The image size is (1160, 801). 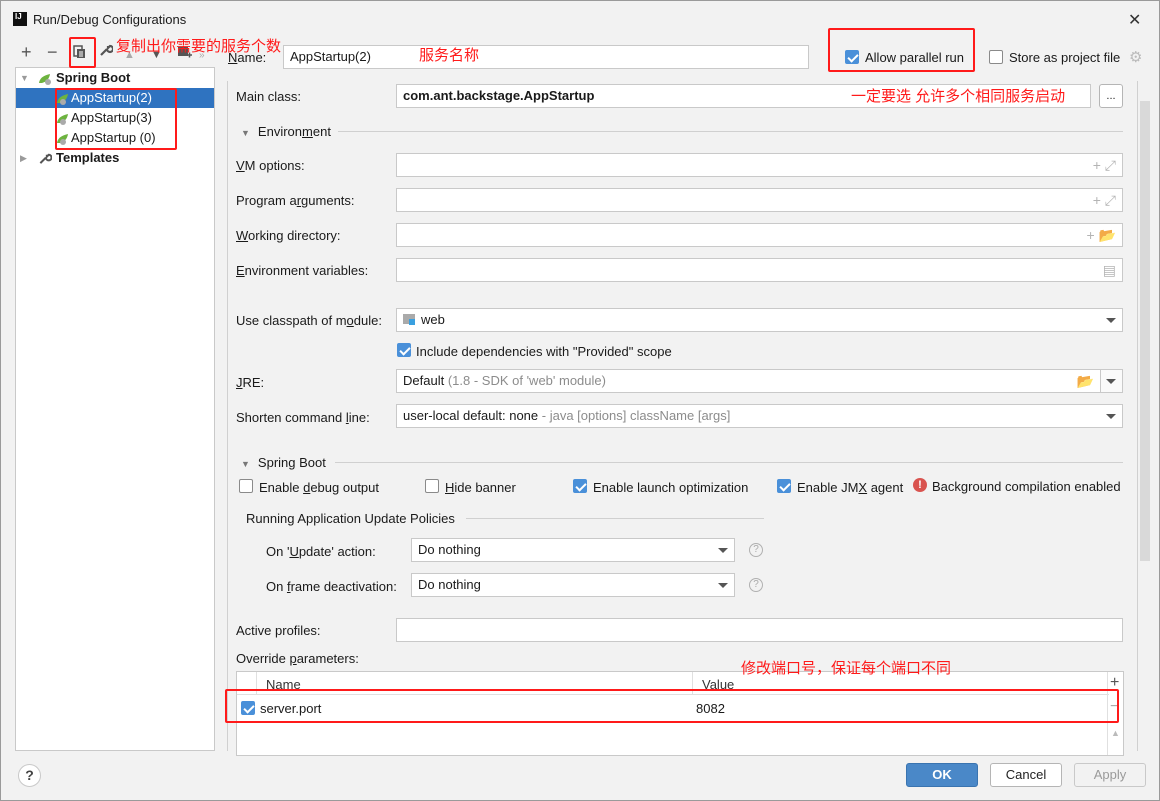 What do you see at coordinates (546, 57) in the screenshot?
I see `name-input: AppStartup(2)` at bounding box center [546, 57].